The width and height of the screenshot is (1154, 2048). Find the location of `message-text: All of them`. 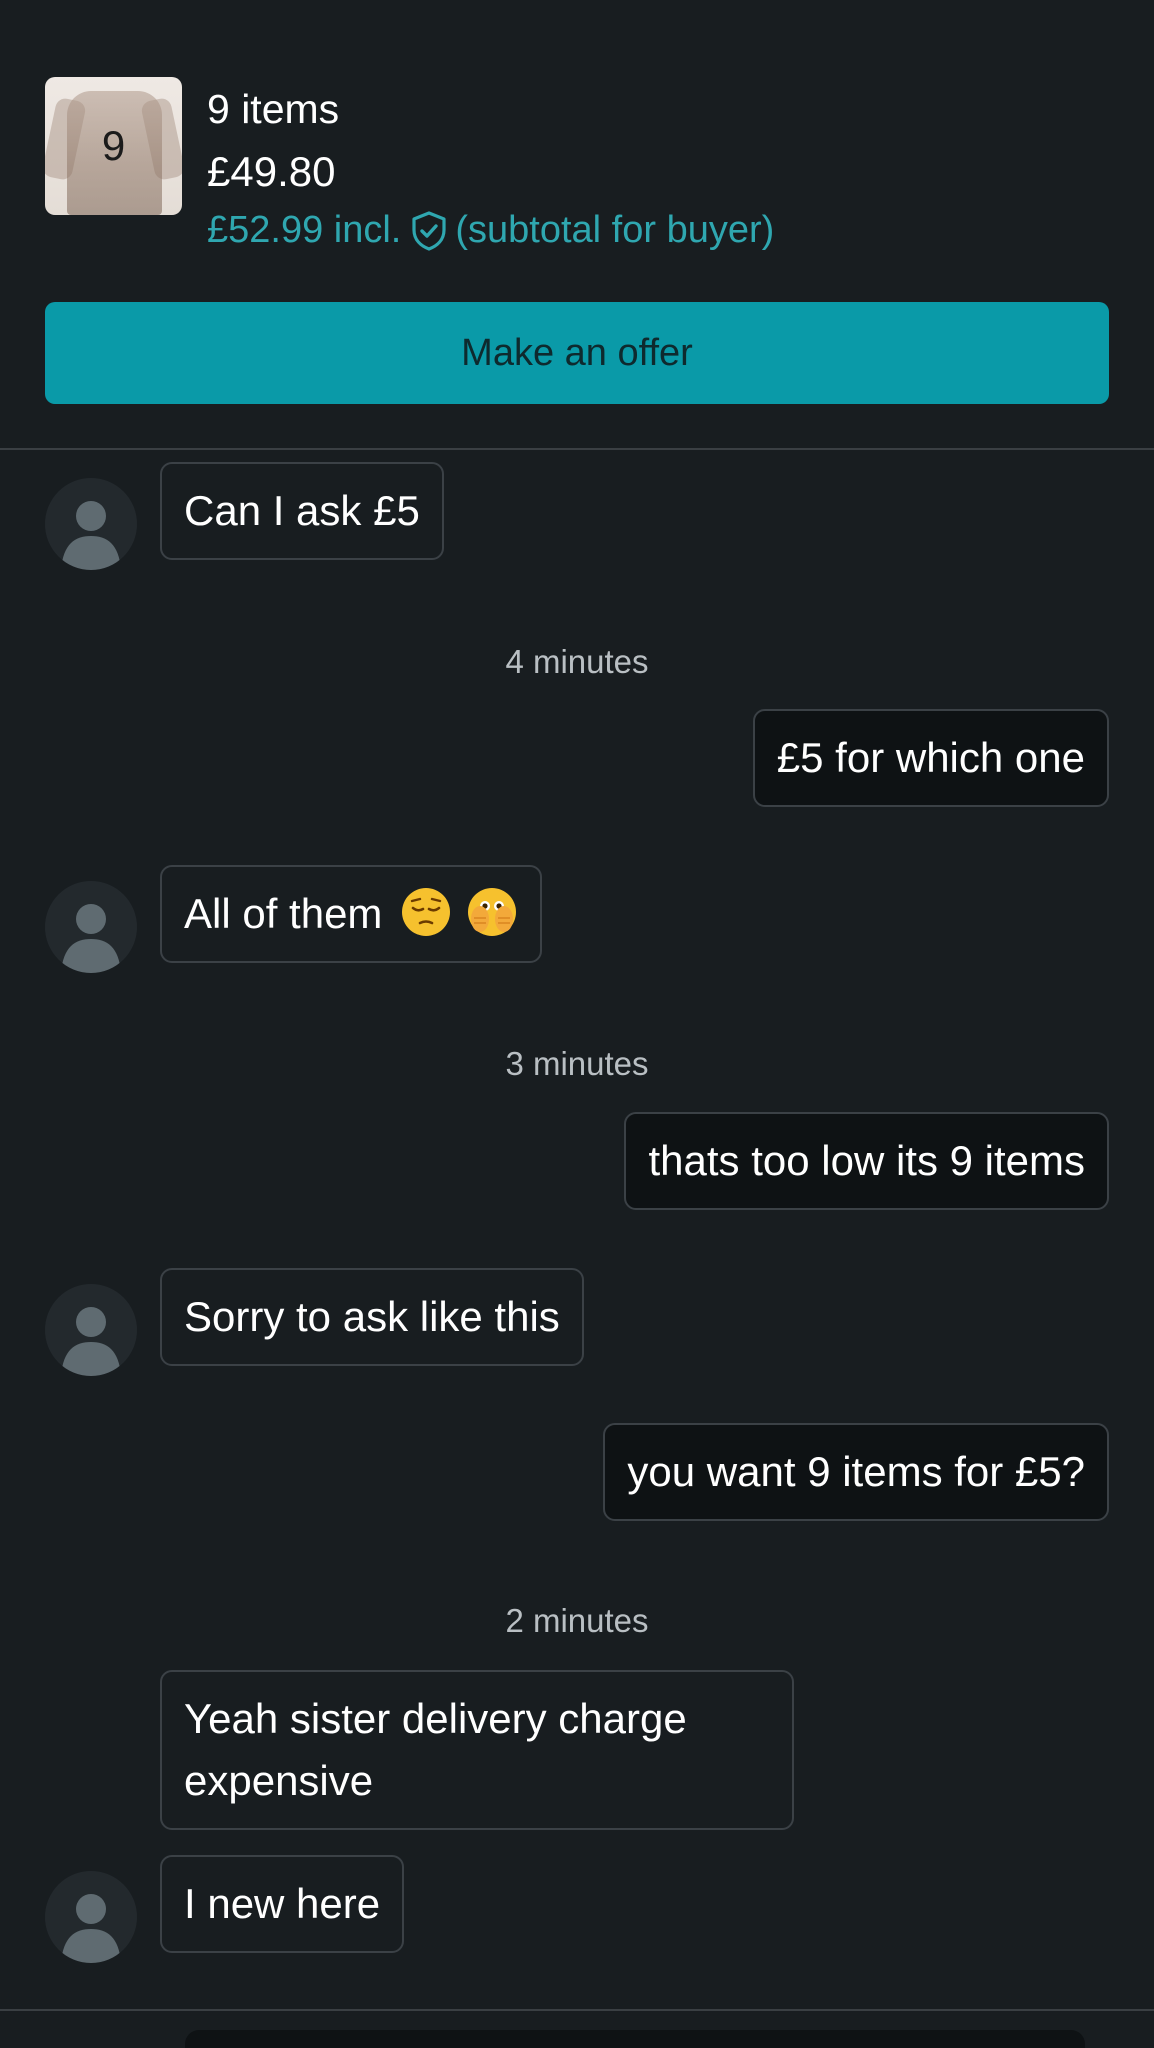

message-text: All of them is located at coordinates (283, 913).